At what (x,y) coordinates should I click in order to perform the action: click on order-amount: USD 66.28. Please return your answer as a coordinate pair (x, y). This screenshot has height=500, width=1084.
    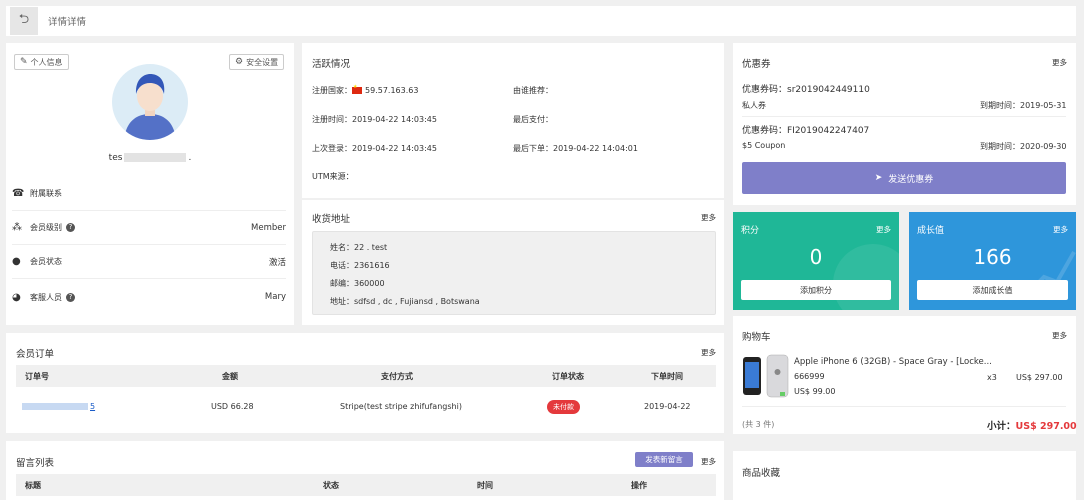
    Looking at the image, I should click on (232, 406).